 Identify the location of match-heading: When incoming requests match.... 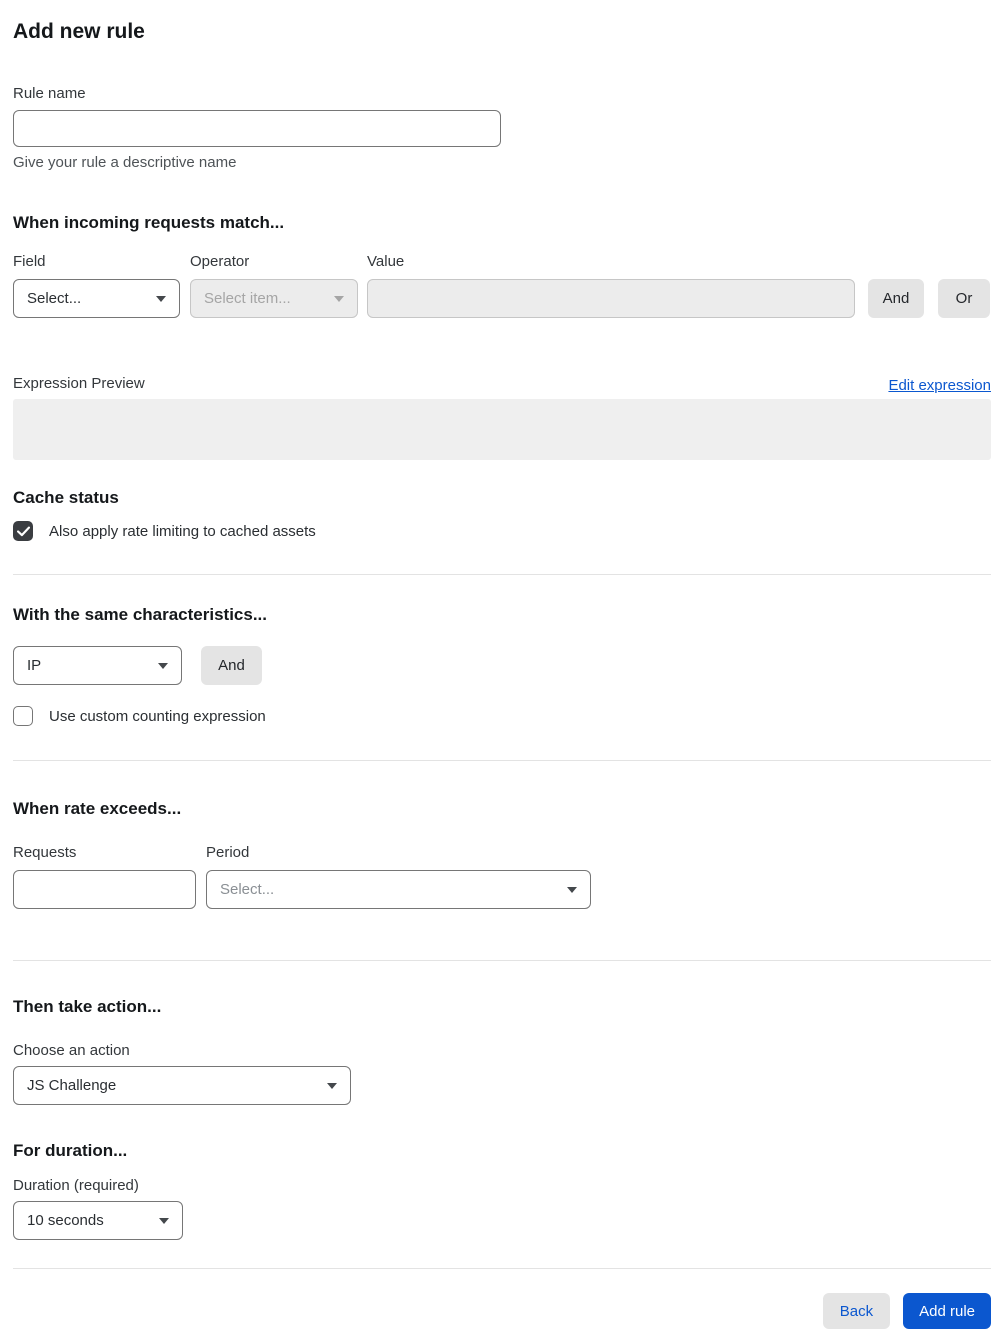
(149, 222).